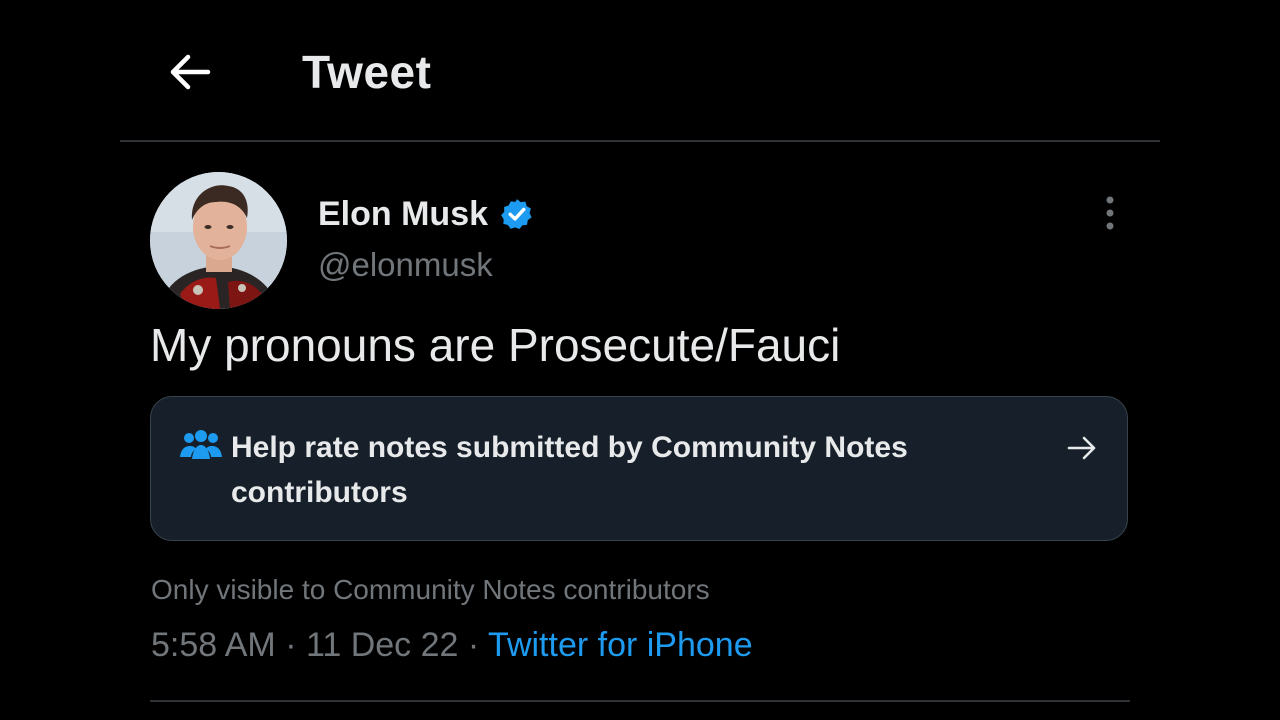 The height and width of the screenshot is (720, 1280). I want to click on arrow-left-icon, so click(190, 72).